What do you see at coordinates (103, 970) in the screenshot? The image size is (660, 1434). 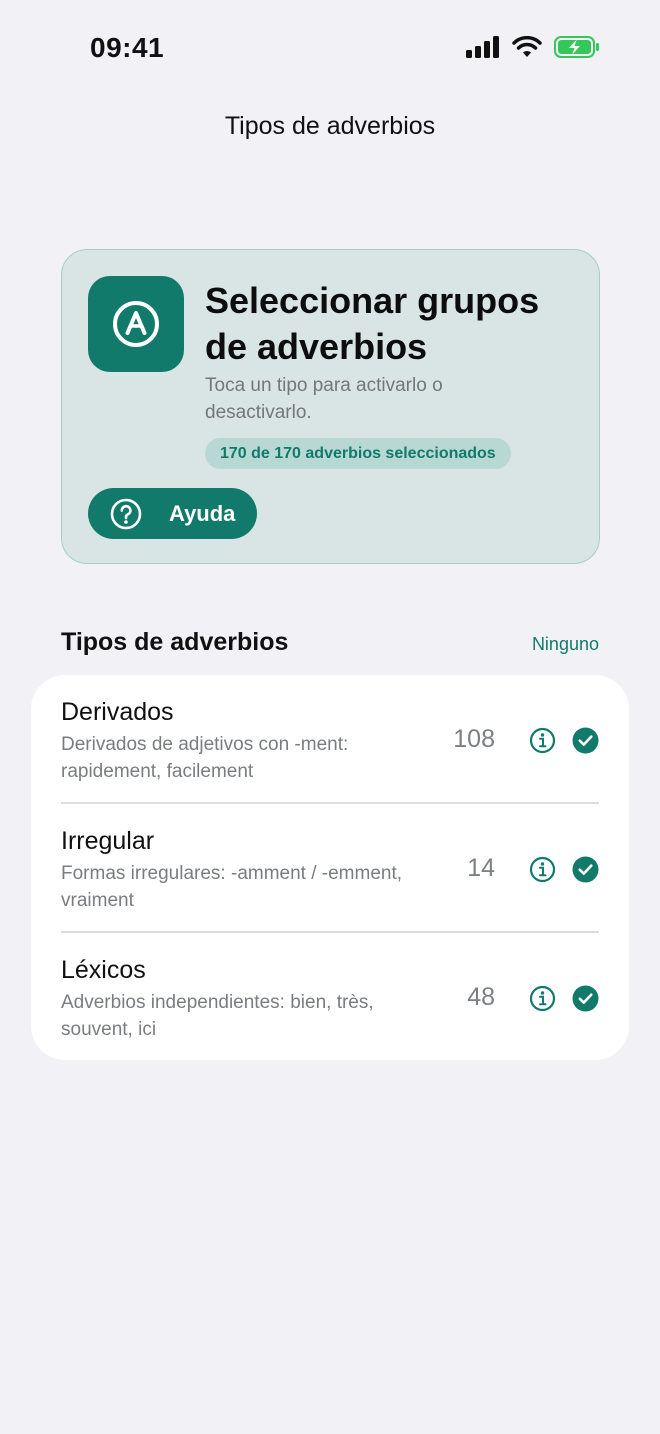 I see `item-title: Léxicos` at bounding box center [103, 970].